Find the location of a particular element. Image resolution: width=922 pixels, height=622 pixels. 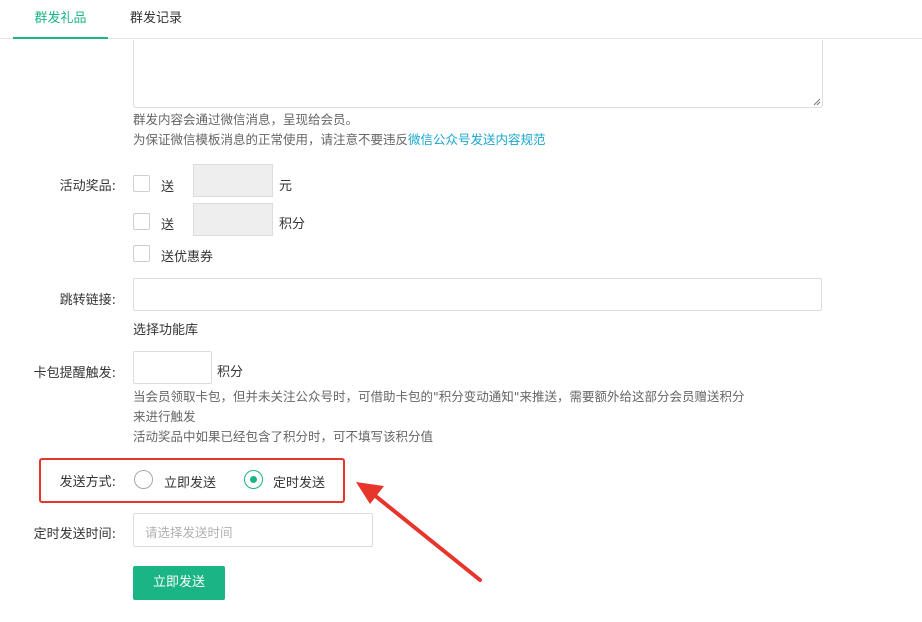

tab-group-gift: 群发礼品 is located at coordinates (60, 19).